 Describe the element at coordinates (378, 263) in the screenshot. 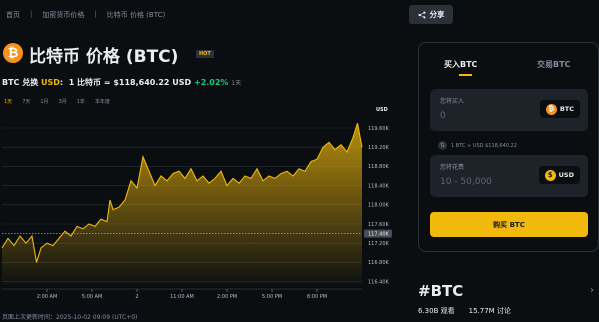

I see `y-tick-label: 116.80K` at that location.